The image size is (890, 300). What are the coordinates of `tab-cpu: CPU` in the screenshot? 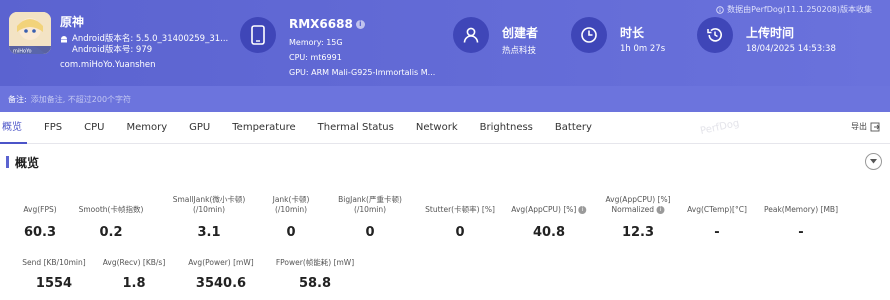 It's located at (94, 128).